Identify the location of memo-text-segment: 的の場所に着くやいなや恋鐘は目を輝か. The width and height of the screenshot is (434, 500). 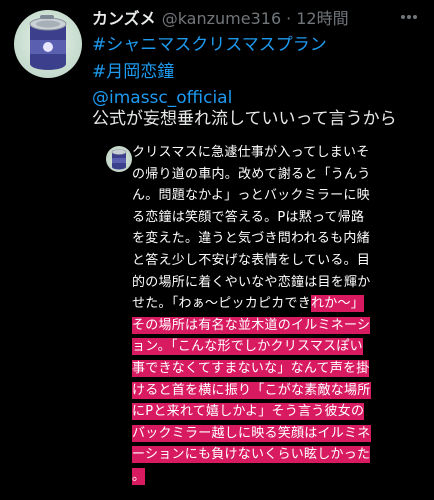
(251, 282).